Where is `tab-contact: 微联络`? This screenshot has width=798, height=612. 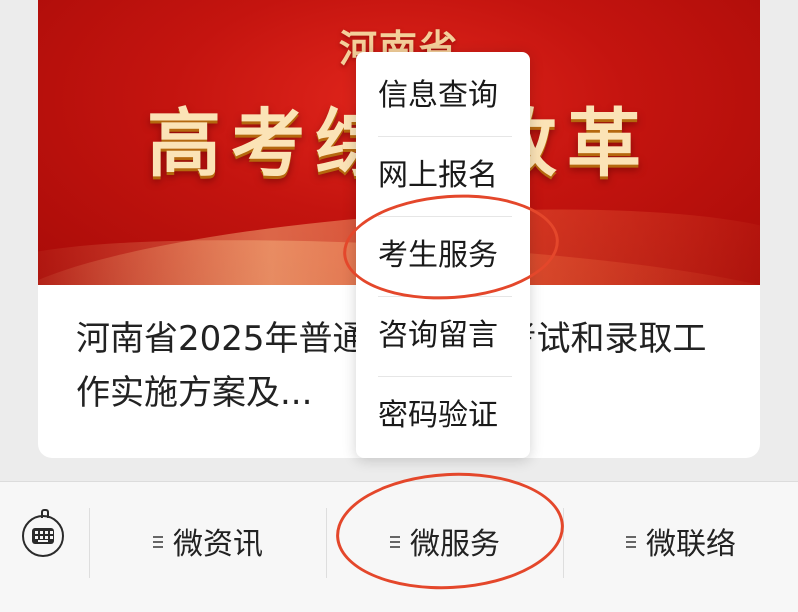 tab-contact: 微联络 is located at coordinates (681, 545).